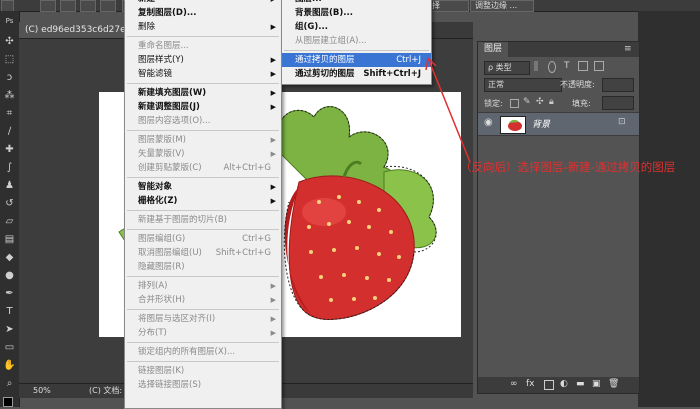  I want to click on main_menu-item: 链接图层(K), so click(203, 371).